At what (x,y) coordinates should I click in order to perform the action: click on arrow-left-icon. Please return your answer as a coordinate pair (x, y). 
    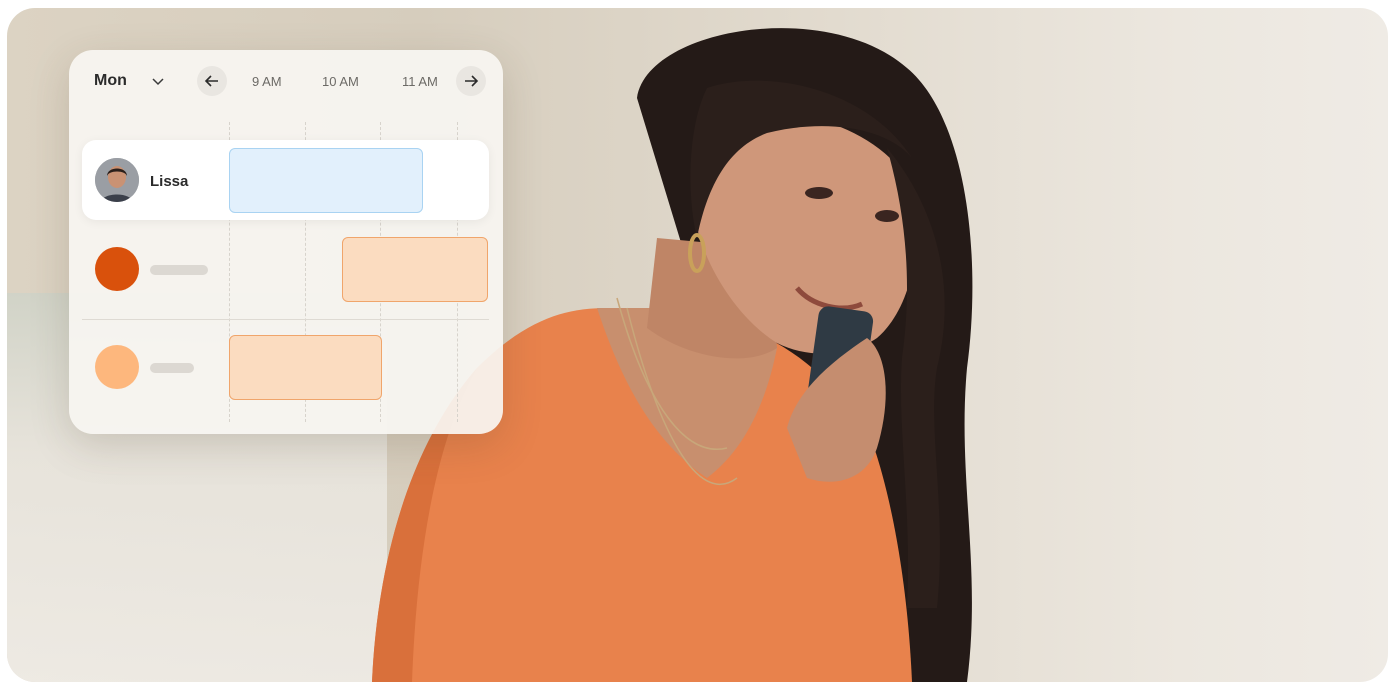
    Looking at the image, I should click on (211, 81).